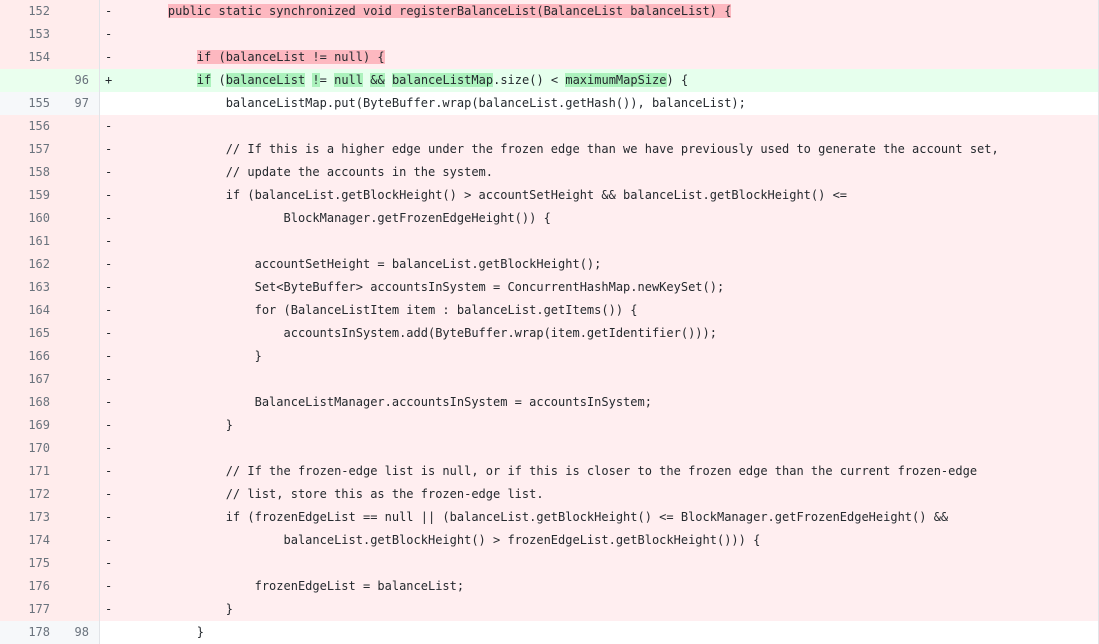 Image resolution: width=1099 pixels, height=644 pixels. I want to click on diff-code-cell: }, so click(599, 632).